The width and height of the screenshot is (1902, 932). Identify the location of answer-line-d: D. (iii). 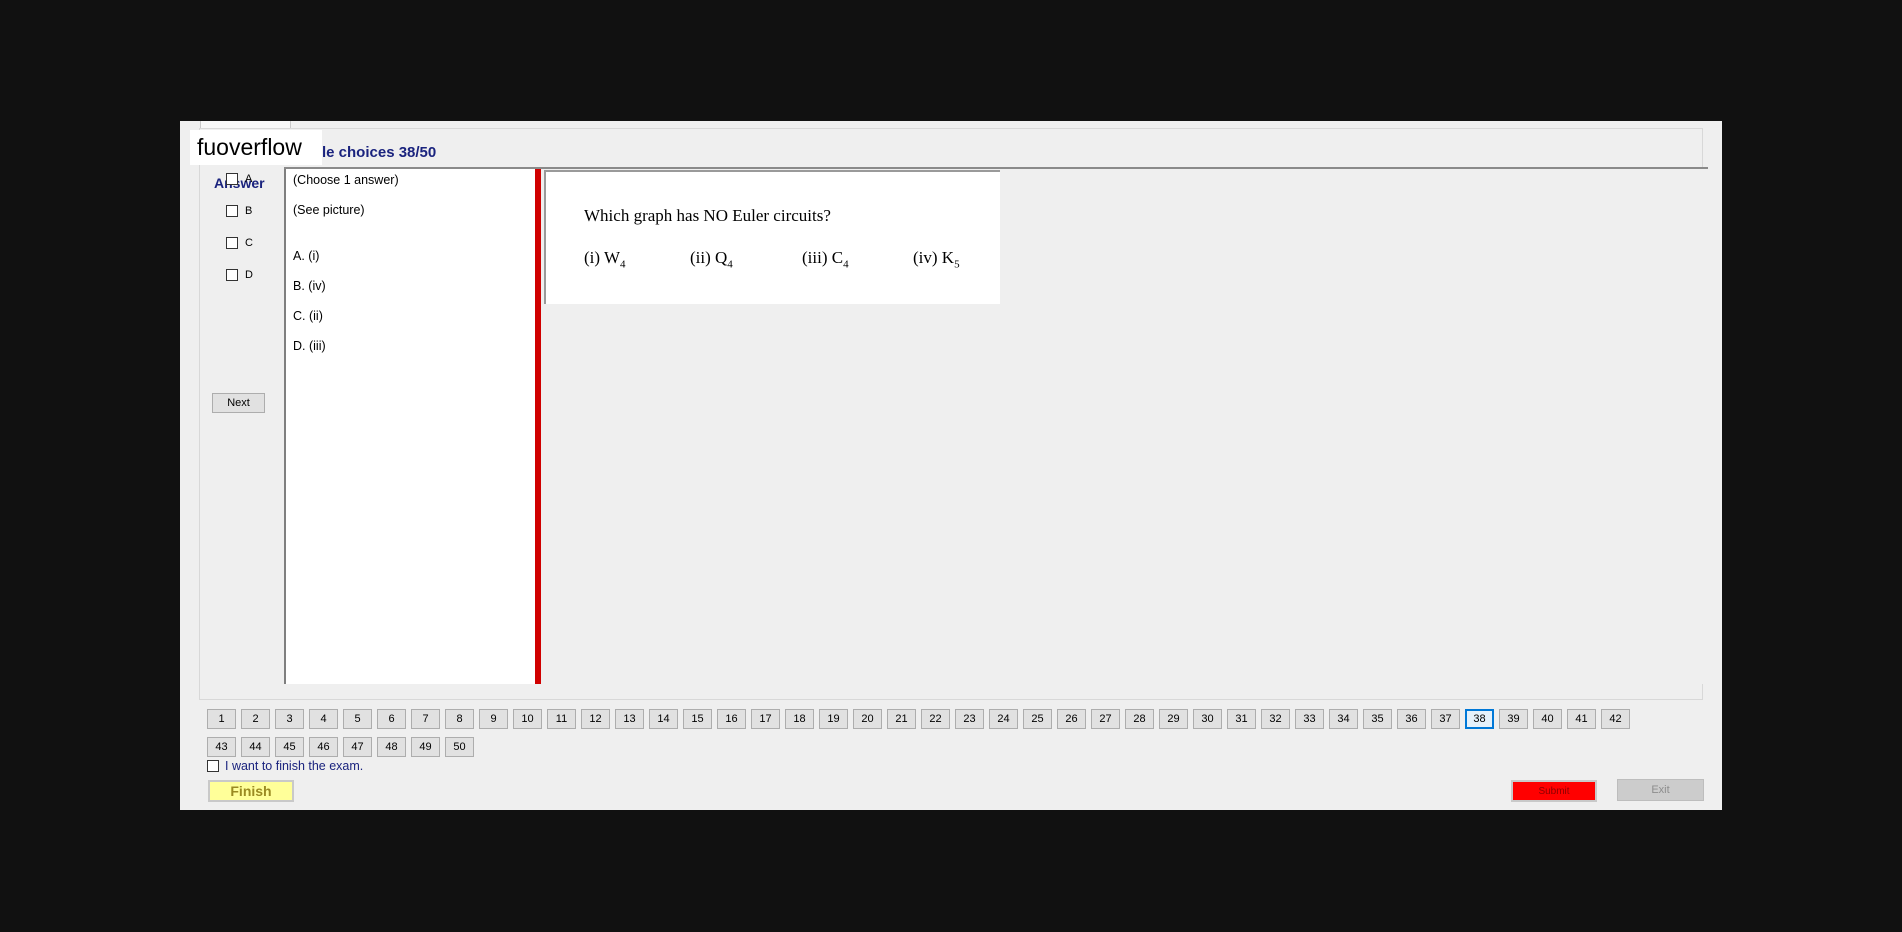
(309, 346).